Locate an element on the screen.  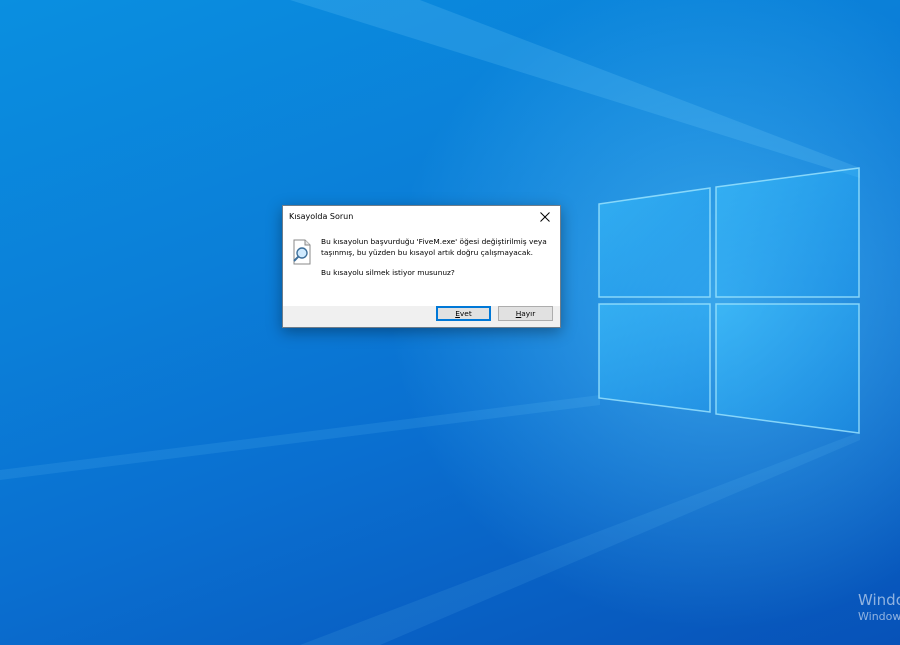
shortcut-search-icon is located at coordinates (302, 252).